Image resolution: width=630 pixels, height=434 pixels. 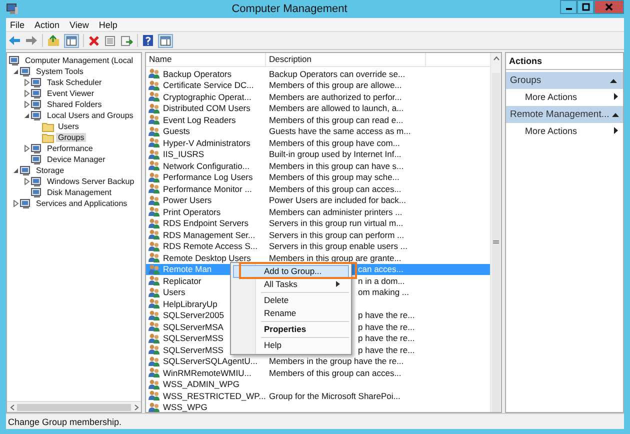 I want to click on column-header: Description, so click(x=346, y=59).